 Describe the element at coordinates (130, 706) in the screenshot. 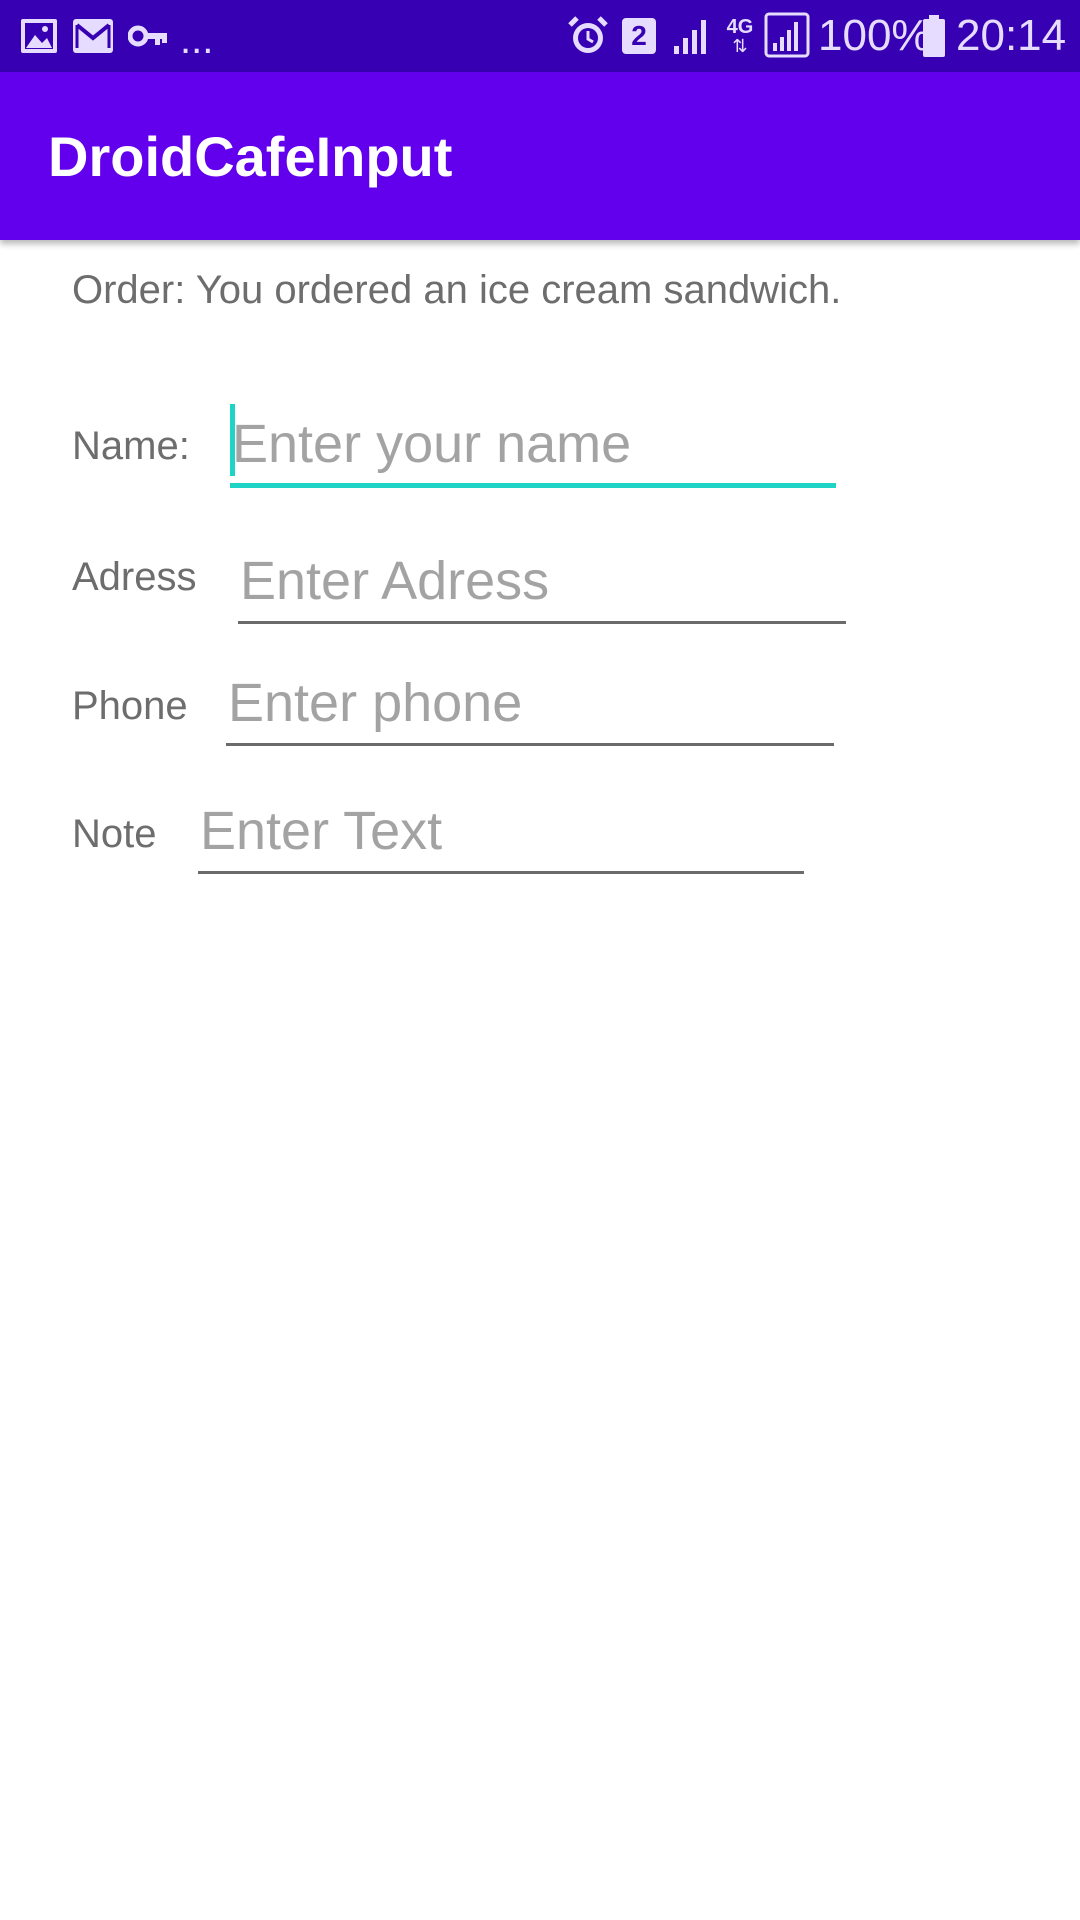

I see `phone-label: Phone` at that location.